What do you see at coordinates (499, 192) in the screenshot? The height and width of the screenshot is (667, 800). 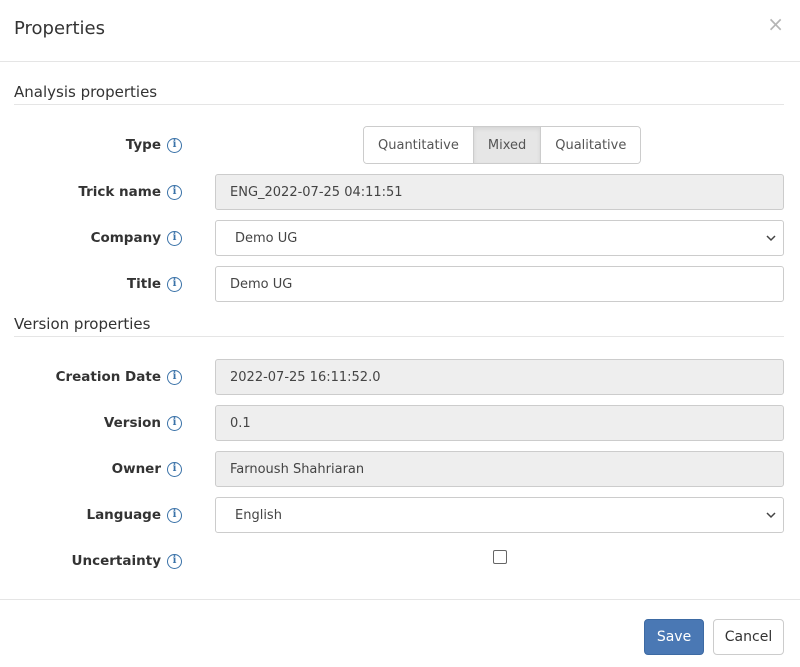 I see `trick-name-field: ENG_2022-07-25 04:11:51` at bounding box center [499, 192].